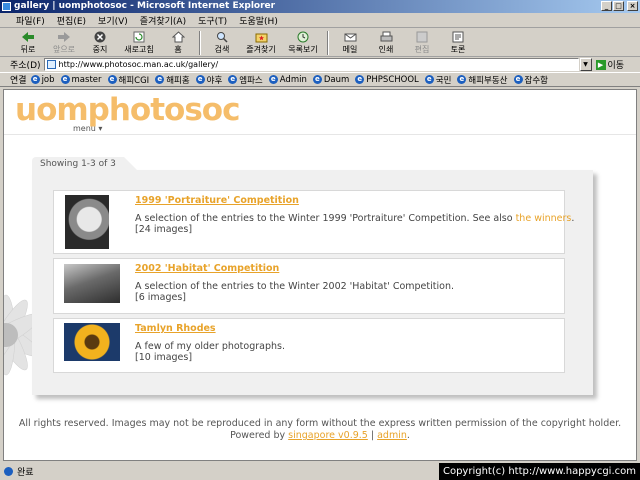 The image size is (640, 480). What do you see at coordinates (164, 357) in the screenshot?
I see `image-count: [10 images]` at bounding box center [164, 357].